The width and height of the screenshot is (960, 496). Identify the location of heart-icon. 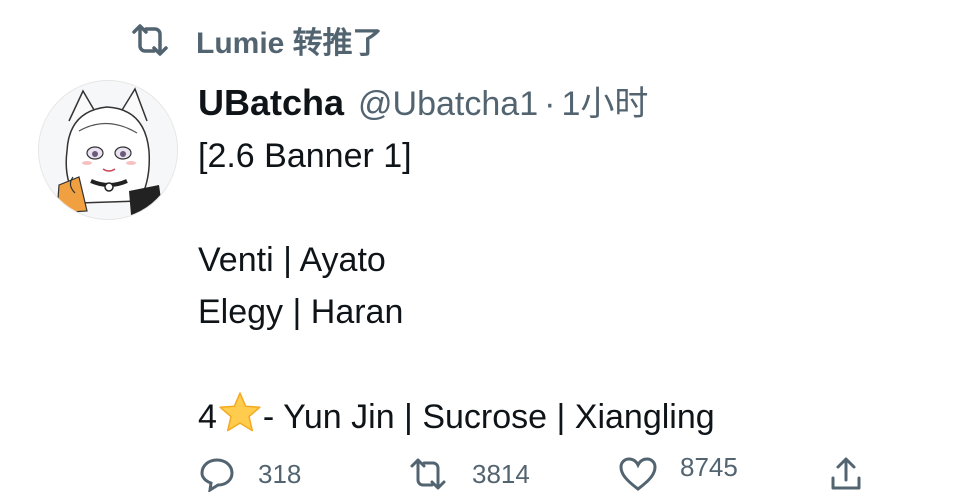
(638, 474).